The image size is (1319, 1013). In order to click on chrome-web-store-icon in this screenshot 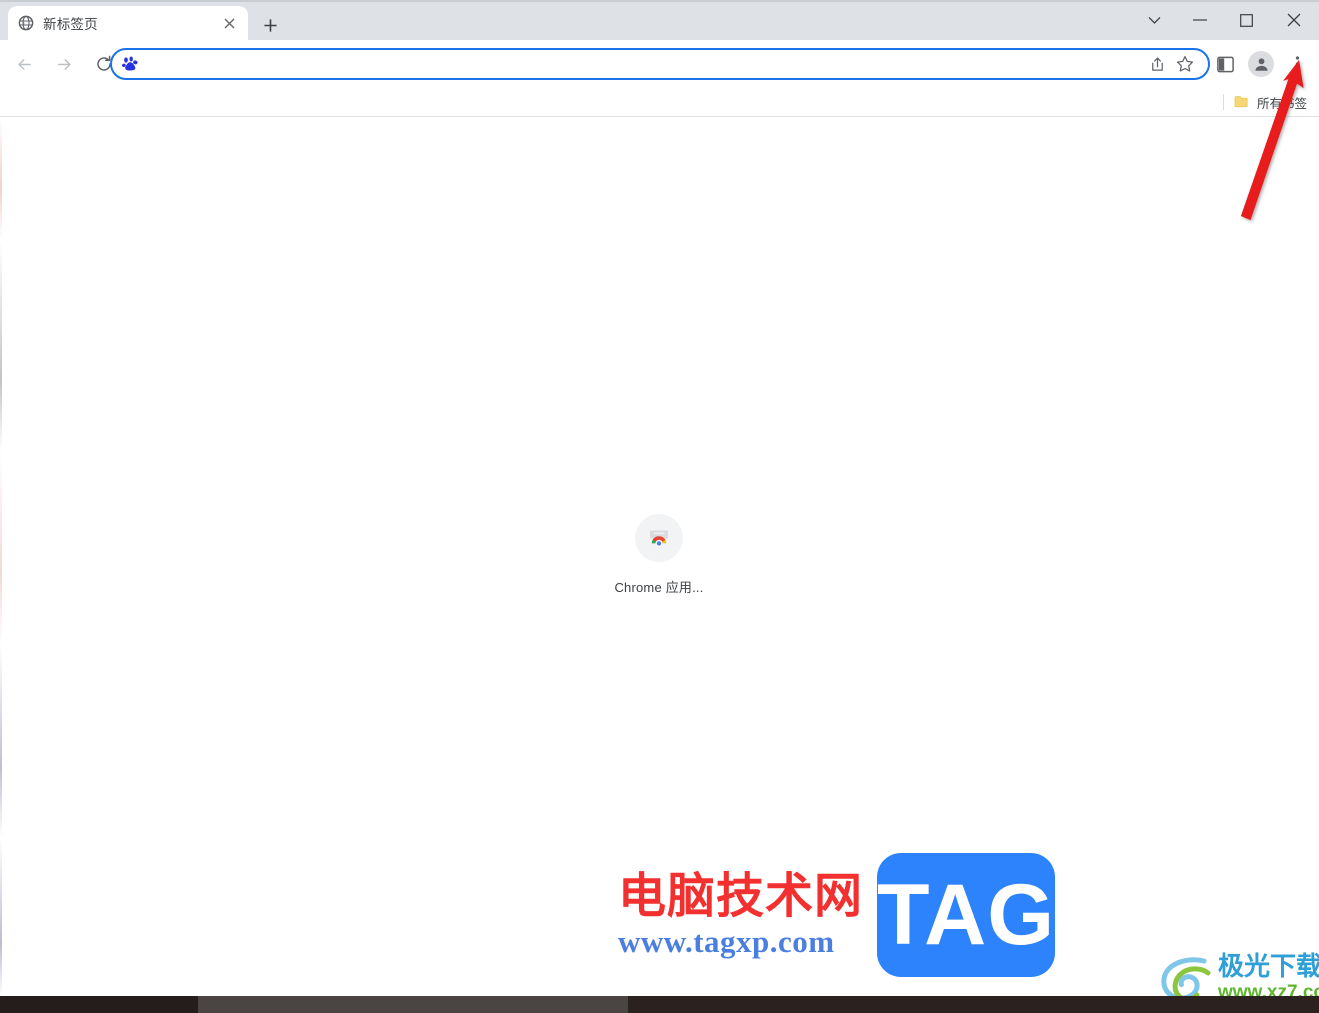, I will do `click(659, 538)`.